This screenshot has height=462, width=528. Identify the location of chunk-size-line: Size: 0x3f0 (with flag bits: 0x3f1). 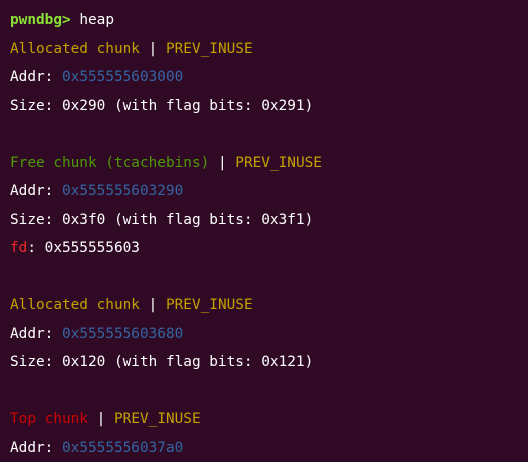
(269, 220).